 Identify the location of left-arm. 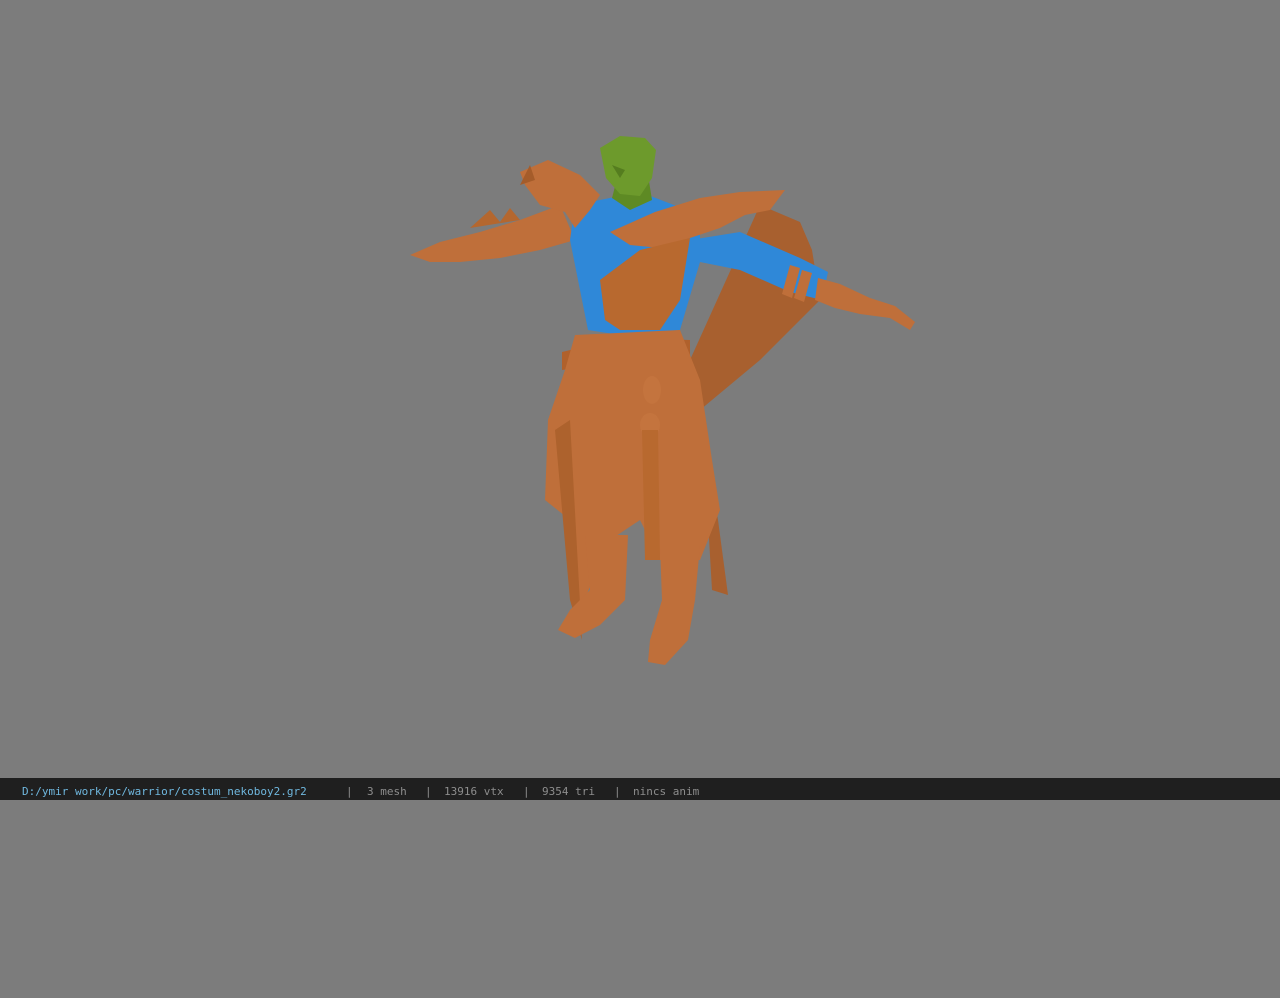
(492, 233).